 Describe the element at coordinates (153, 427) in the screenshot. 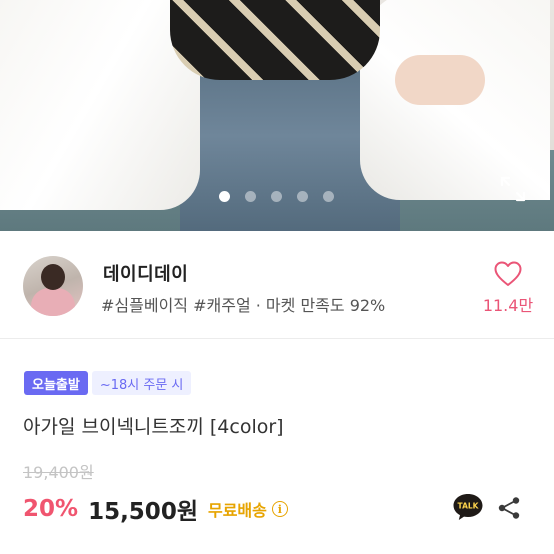

I see `product-title: 아가일 브이넥니트조끼 [4color]` at that location.